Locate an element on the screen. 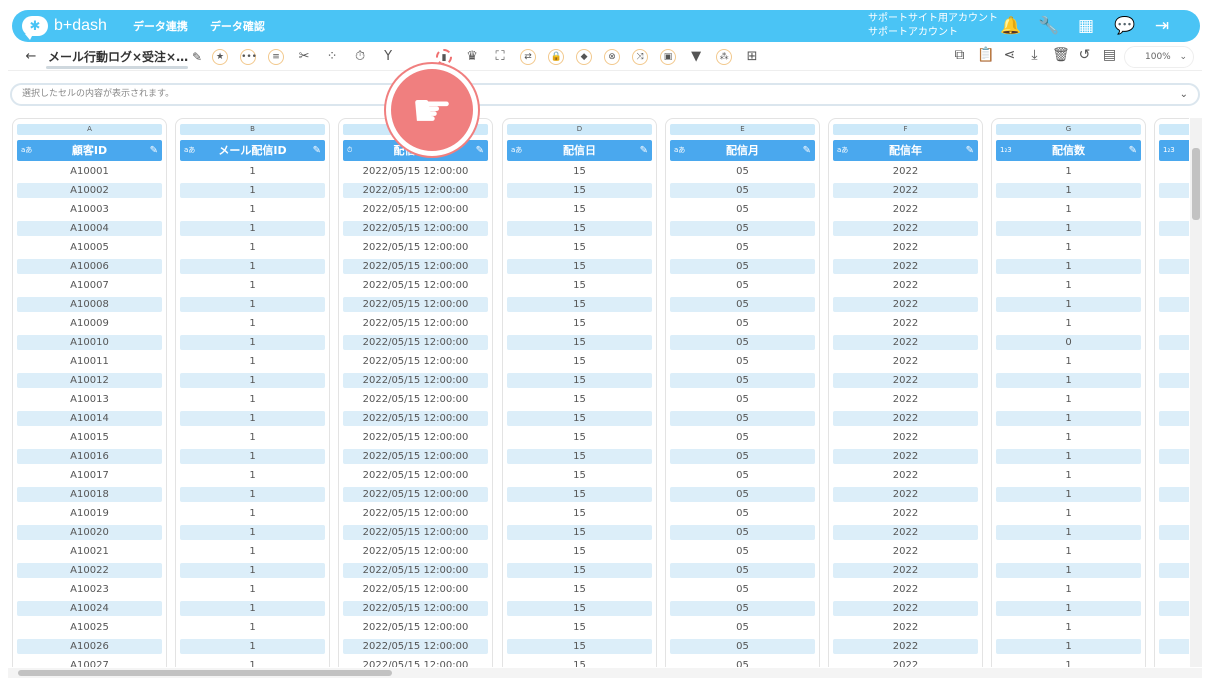 This screenshot has height=680, width=1210. column-letter: B is located at coordinates (252, 129).